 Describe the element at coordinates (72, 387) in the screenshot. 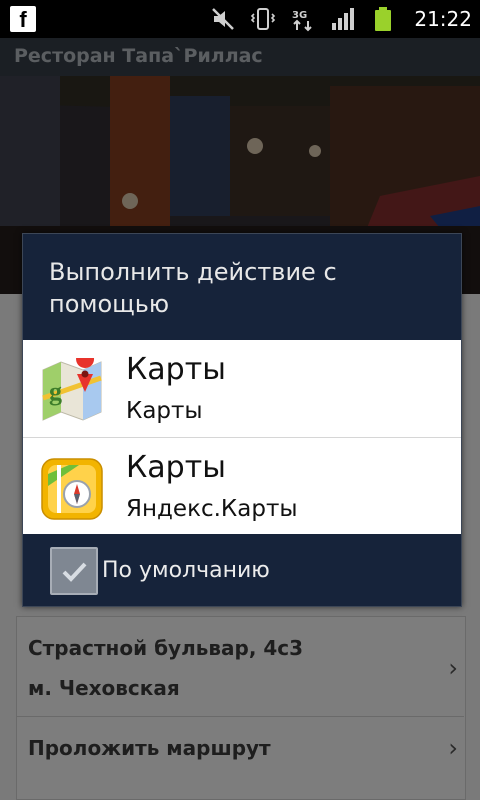

I see `google-maps-icon: g` at that location.